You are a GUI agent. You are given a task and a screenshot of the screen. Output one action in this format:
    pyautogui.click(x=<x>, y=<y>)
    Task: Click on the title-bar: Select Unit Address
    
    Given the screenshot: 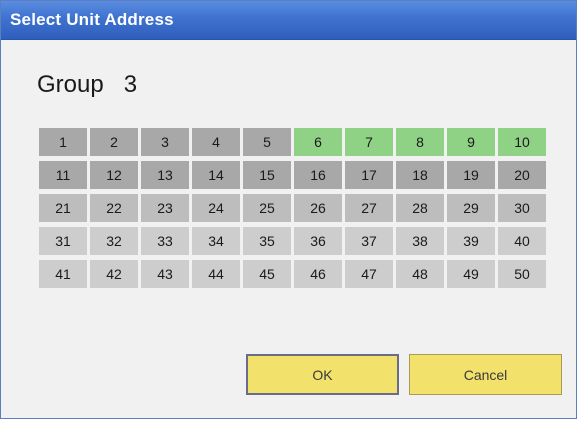 What is the action you would take?
    pyautogui.click(x=288, y=20)
    